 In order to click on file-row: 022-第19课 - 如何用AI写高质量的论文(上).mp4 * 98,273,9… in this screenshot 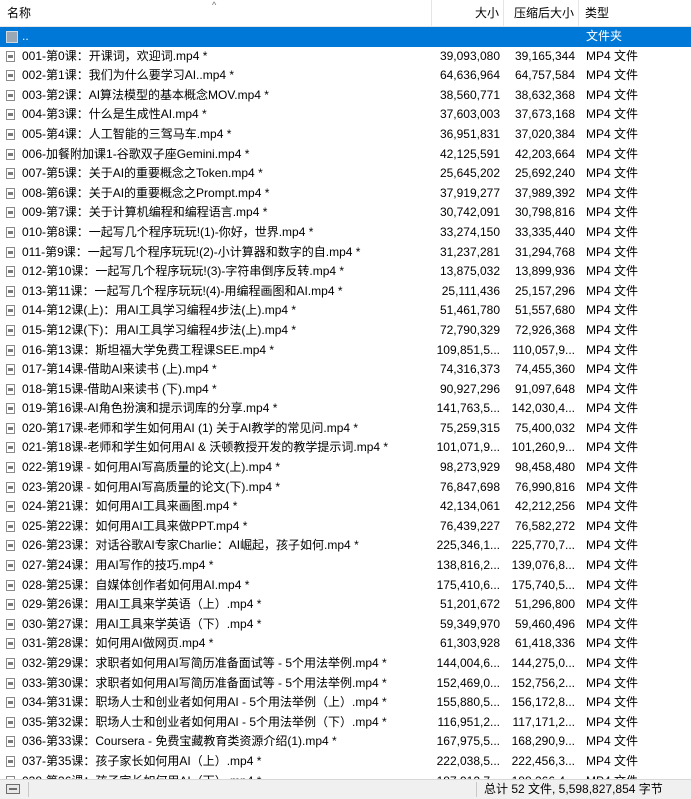, I will do `click(345, 468)`.